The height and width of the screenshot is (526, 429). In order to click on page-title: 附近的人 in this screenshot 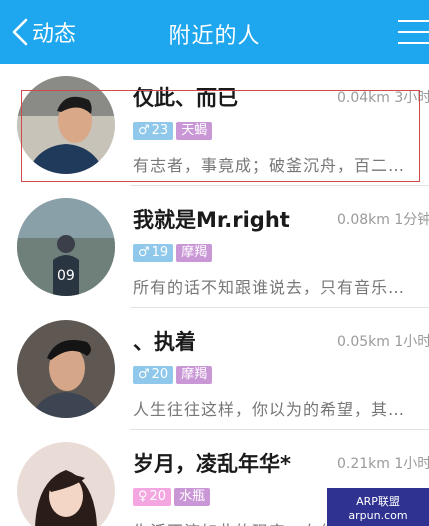, I will do `click(214, 36)`.